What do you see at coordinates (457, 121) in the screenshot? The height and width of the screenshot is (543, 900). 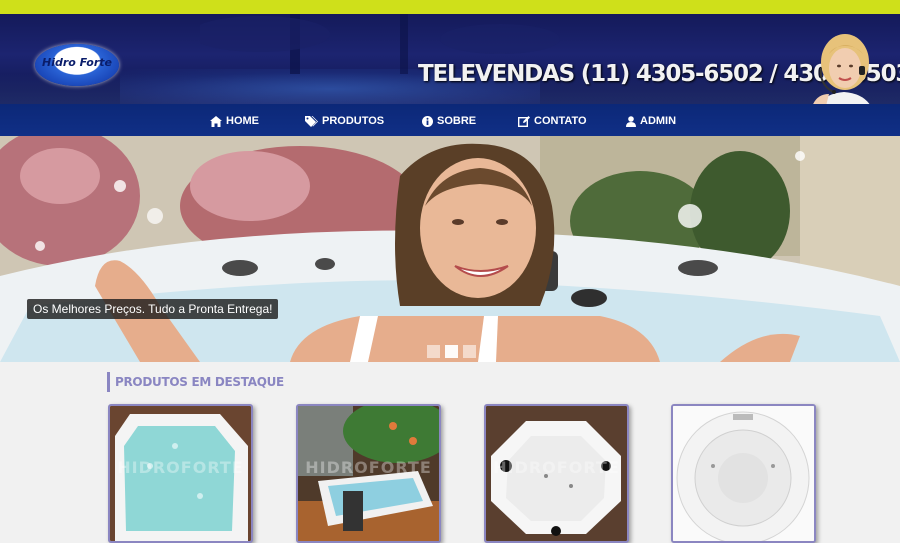 I see `nav-sobre-label: SOBRE` at bounding box center [457, 121].